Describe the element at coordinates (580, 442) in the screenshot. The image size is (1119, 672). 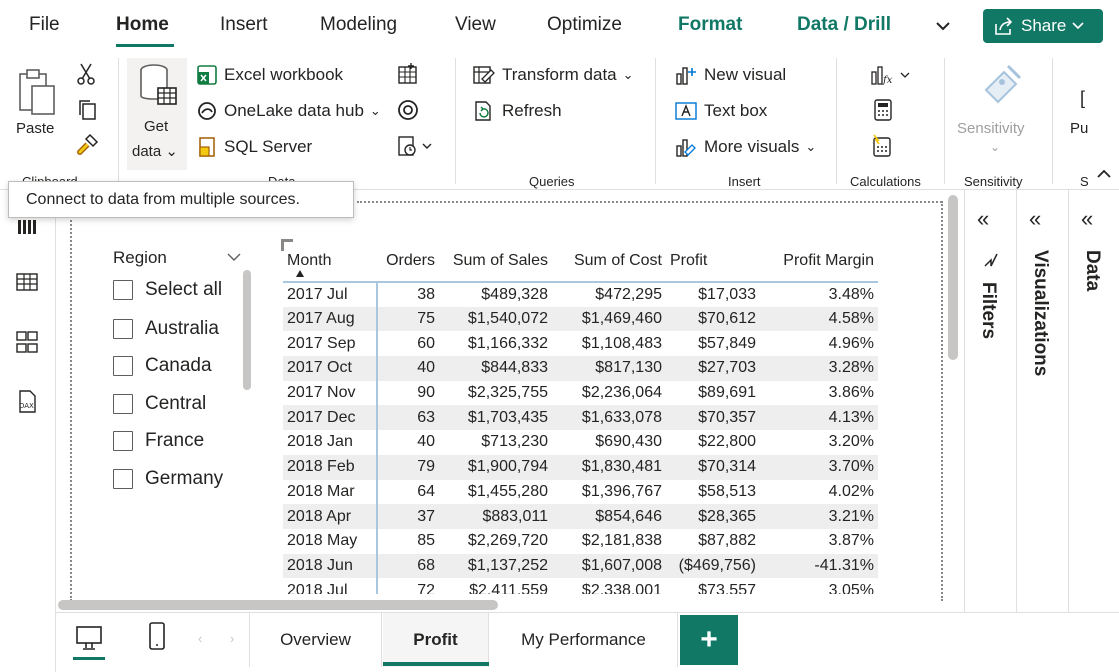
I see `table-row: 2018 Jan 40 $713,230 $690,430 $22,800 3.20%` at that location.